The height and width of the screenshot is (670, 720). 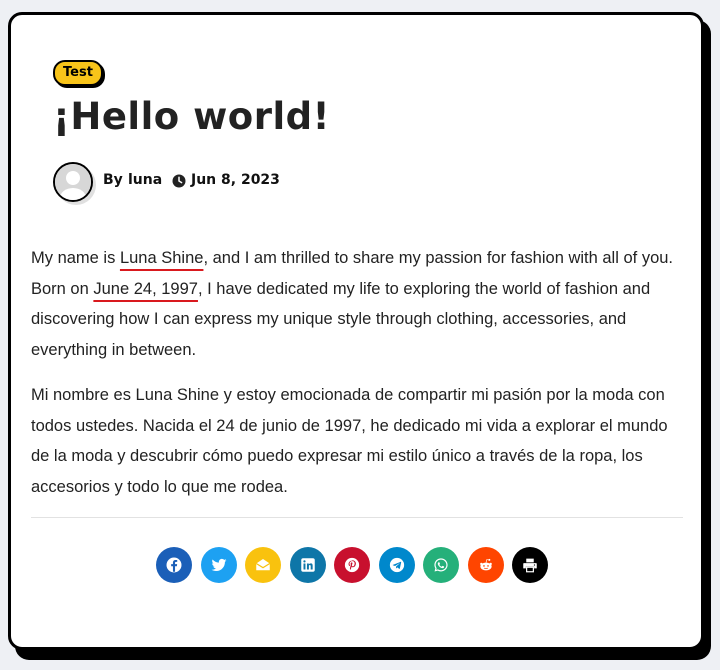 I want to click on highlighted-birthdate: June 24, 1997, so click(x=145, y=288).